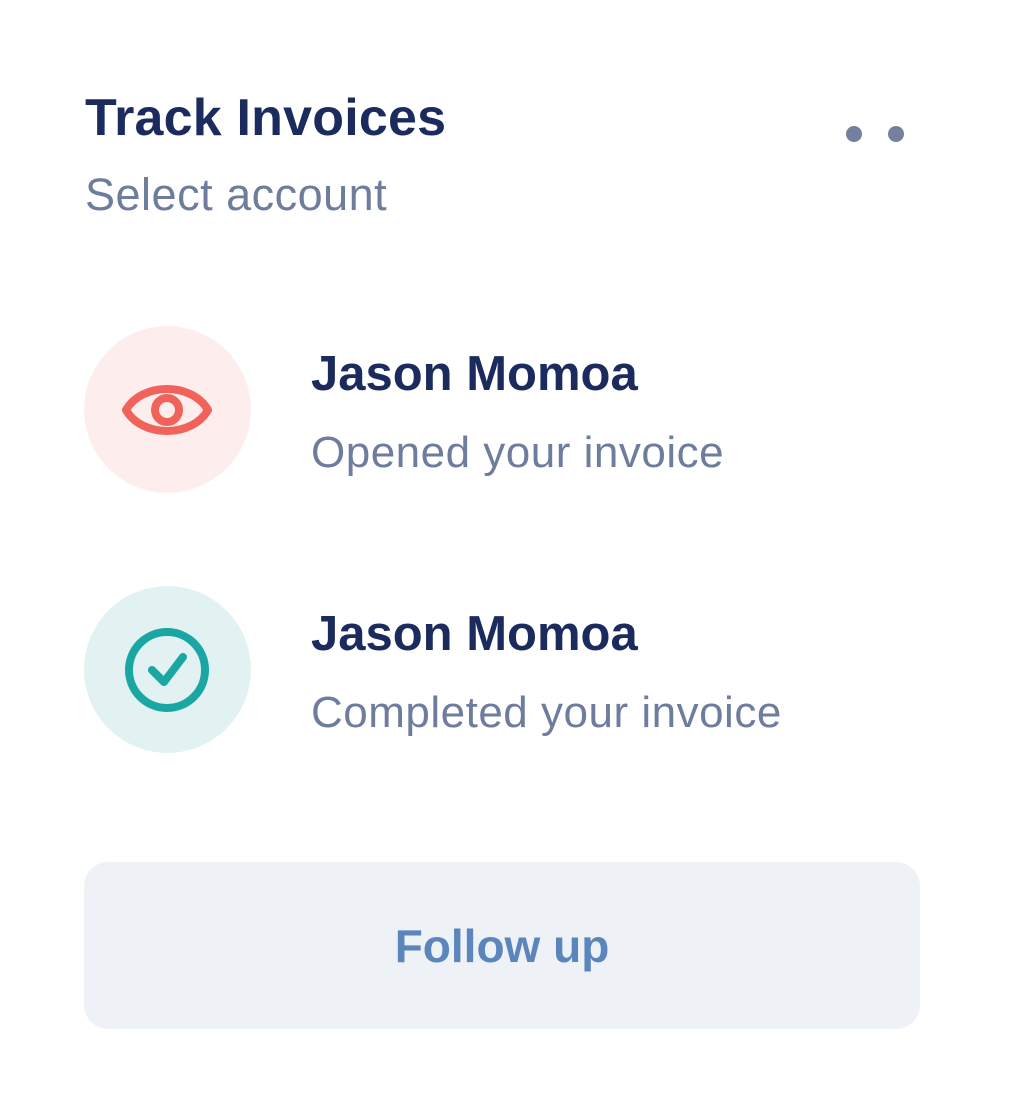  I want to click on card-title: Track Invoices, so click(266, 118).